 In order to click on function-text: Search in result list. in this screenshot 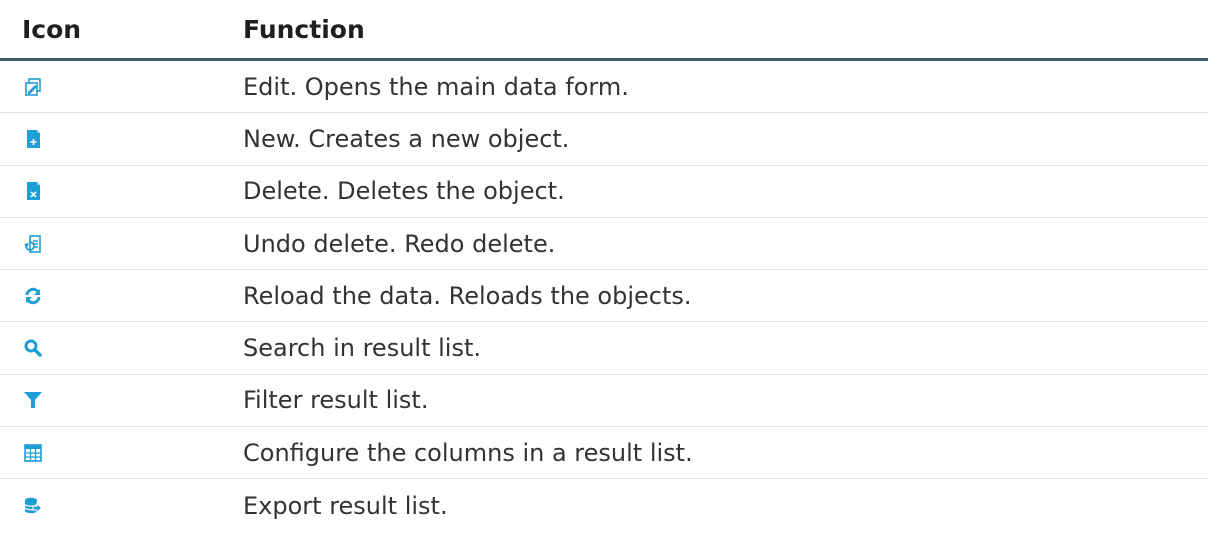, I will do `click(362, 348)`.